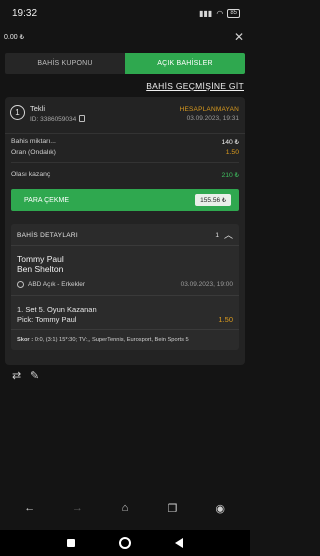 The width and height of the screenshot is (320, 556). Describe the element at coordinates (57, 284) in the screenshot. I see `league-name: ABD Açık - Erkekler` at that location.